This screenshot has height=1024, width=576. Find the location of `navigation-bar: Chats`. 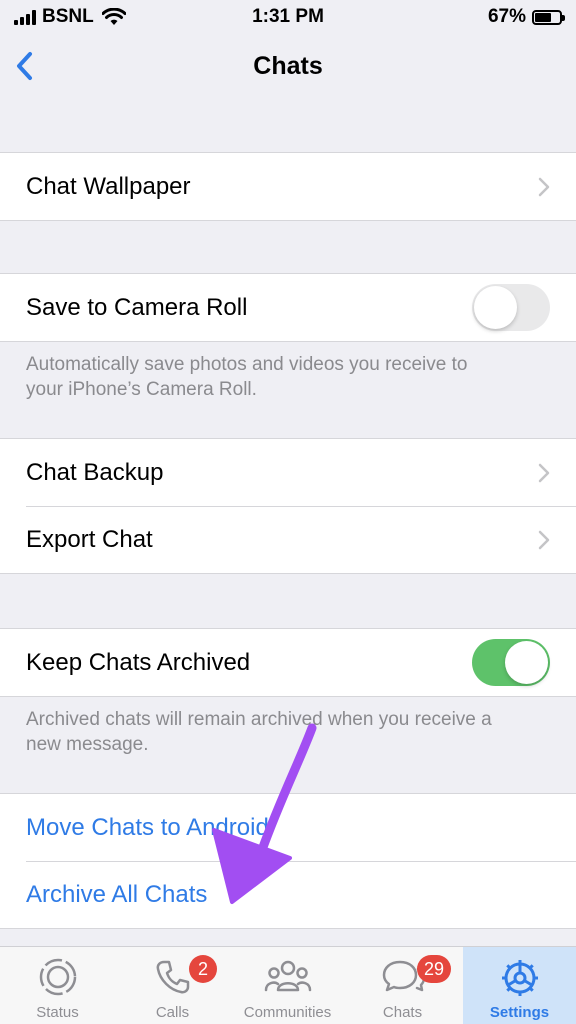

navigation-bar: Chats is located at coordinates (288, 67).